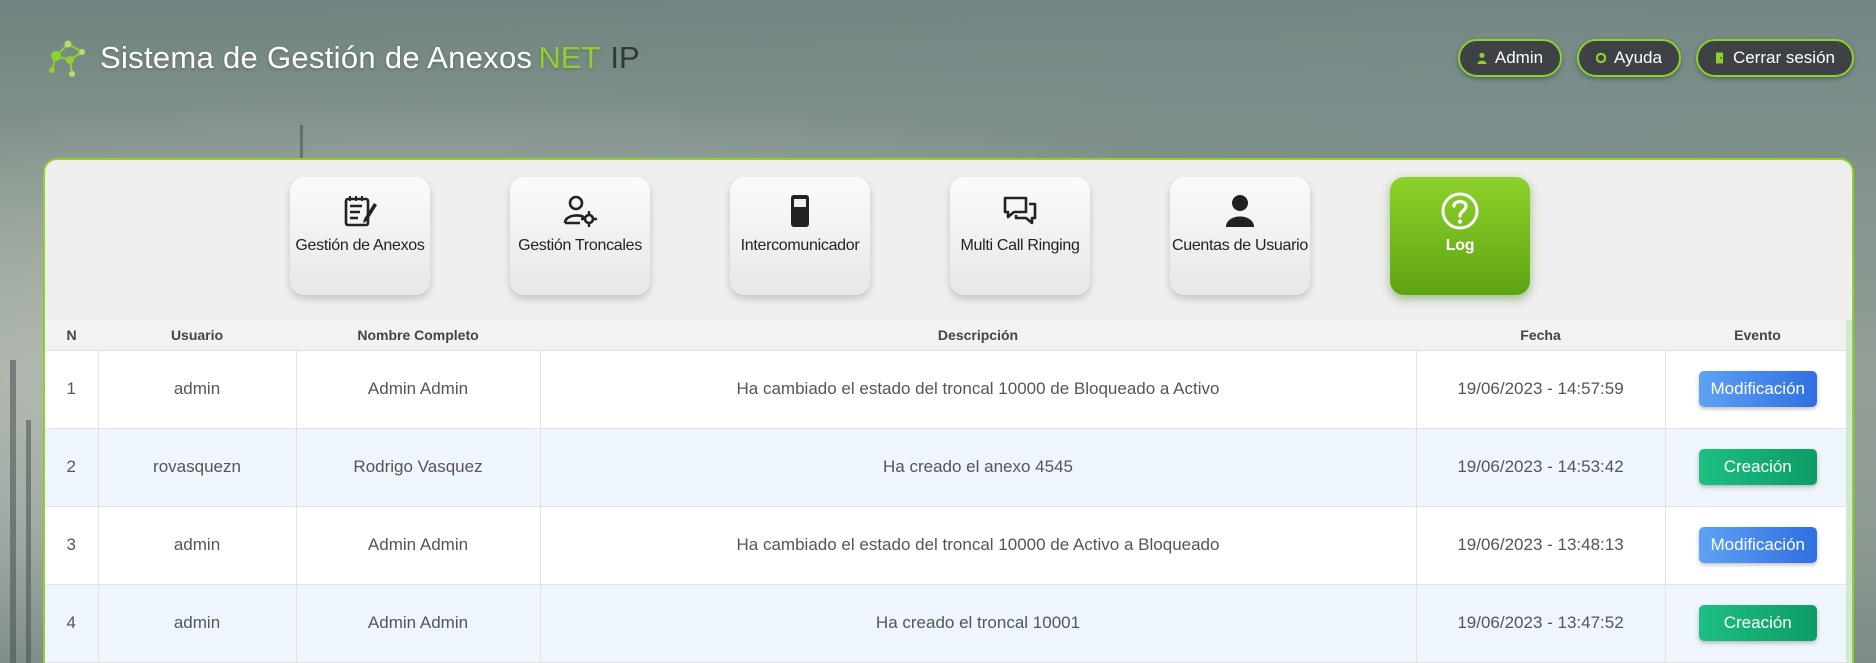 Image resolution: width=1876 pixels, height=663 pixels. I want to click on chat-bubbles-icon, so click(1020, 210).